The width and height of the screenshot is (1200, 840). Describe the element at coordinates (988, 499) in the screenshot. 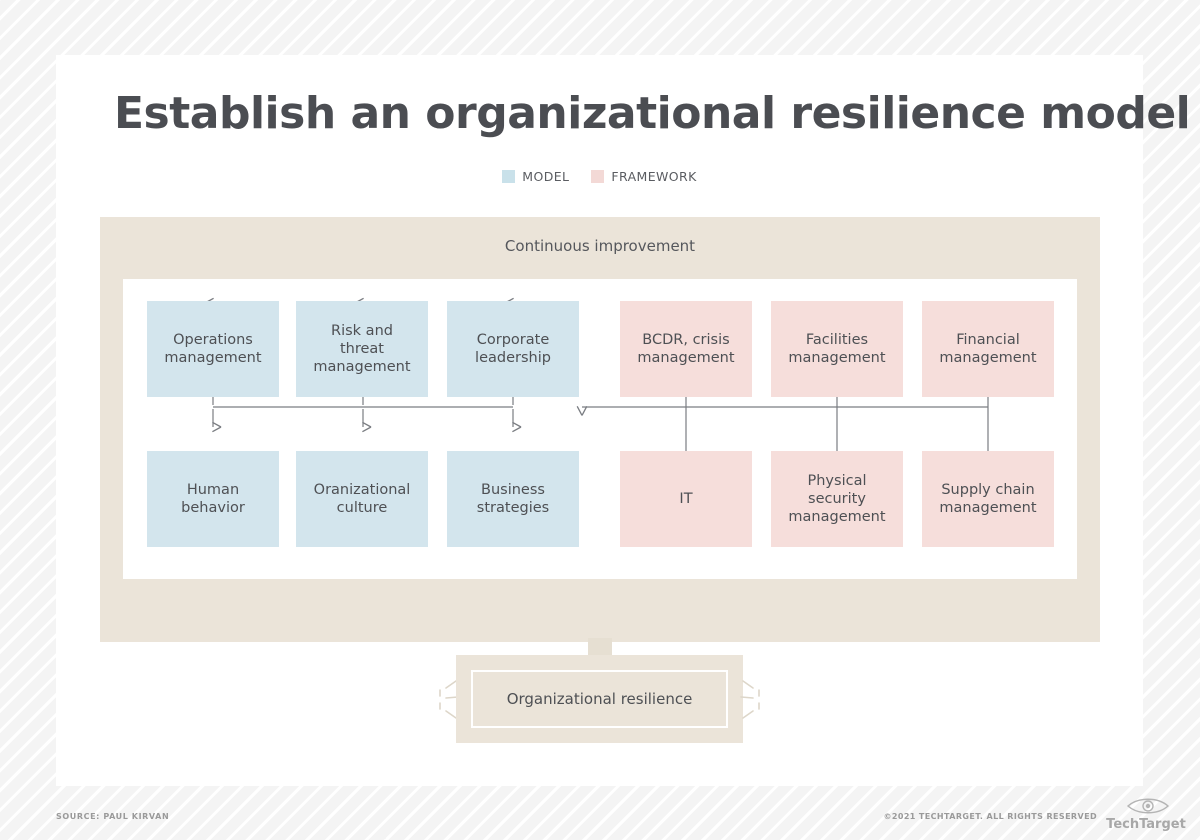

I see `box-supply-chain-management: Supply chain management` at that location.